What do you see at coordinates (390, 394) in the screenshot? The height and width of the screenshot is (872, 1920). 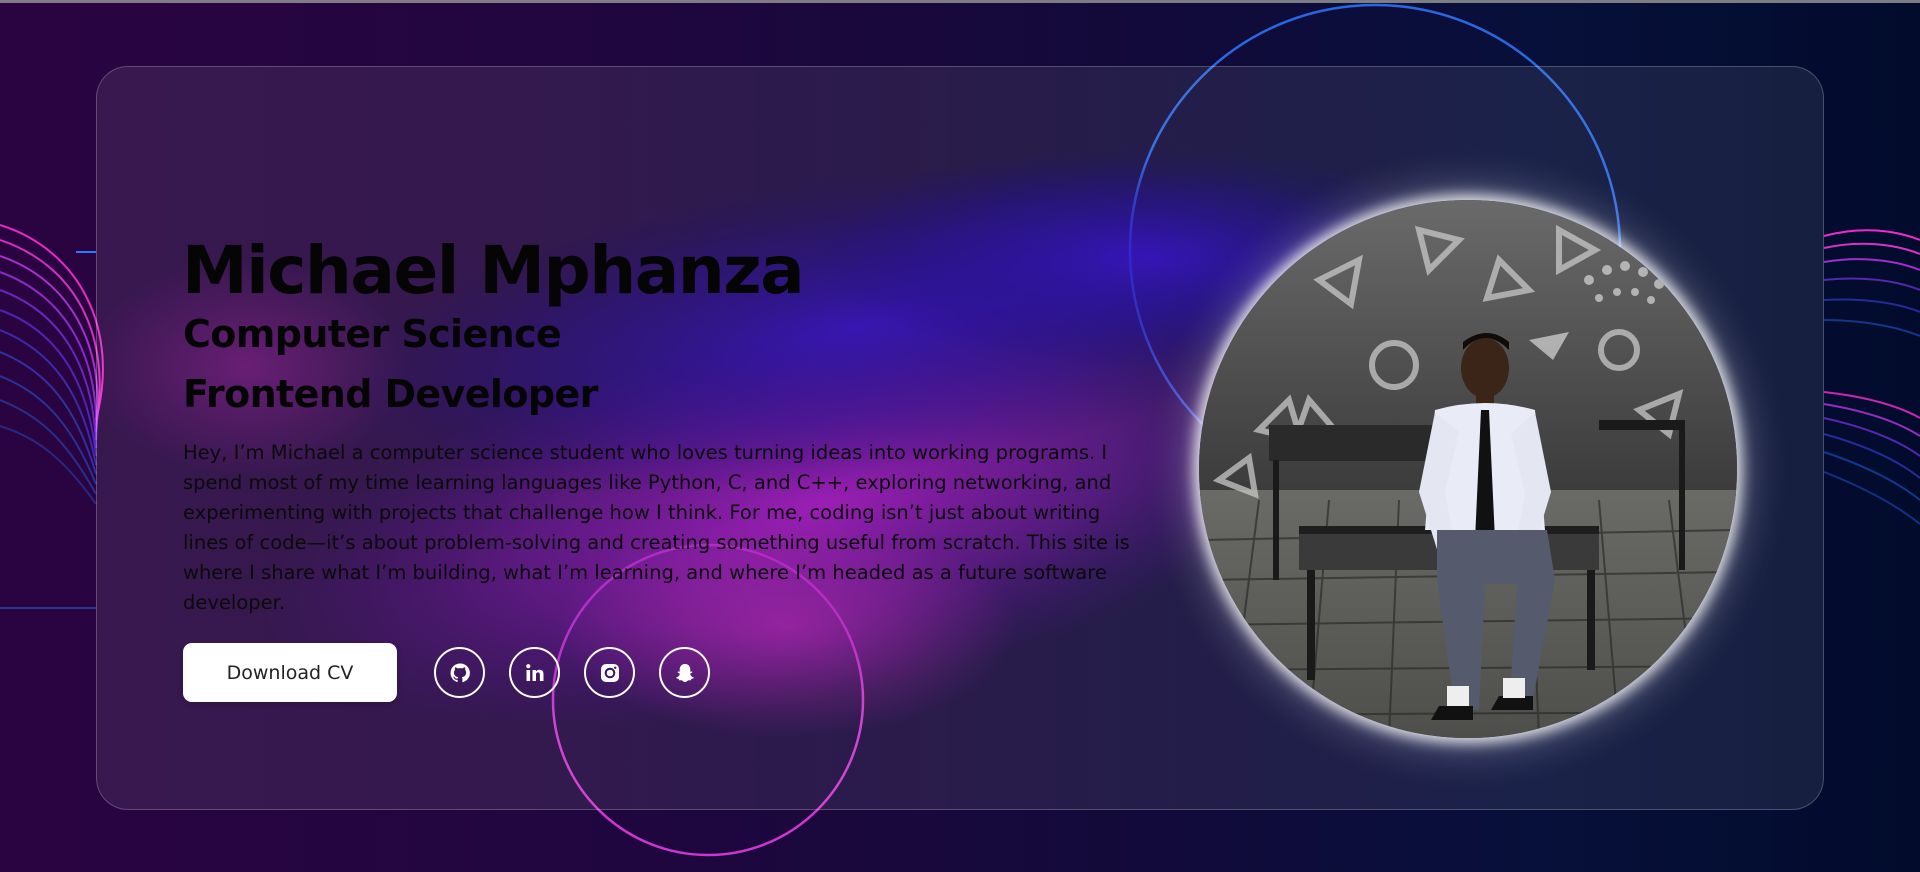 I see `hero-role-2: Frontend Developer` at bounding box center [390, 394].